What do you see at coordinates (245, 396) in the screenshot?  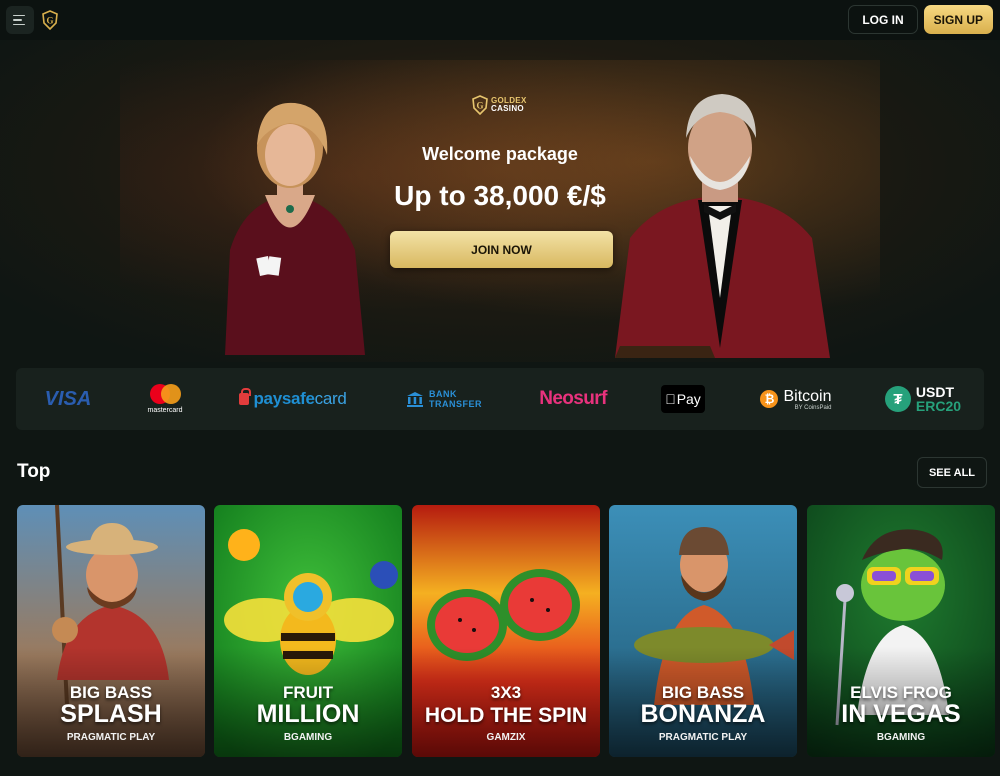 I see `lock-icon` at bounding box center [245, 396].